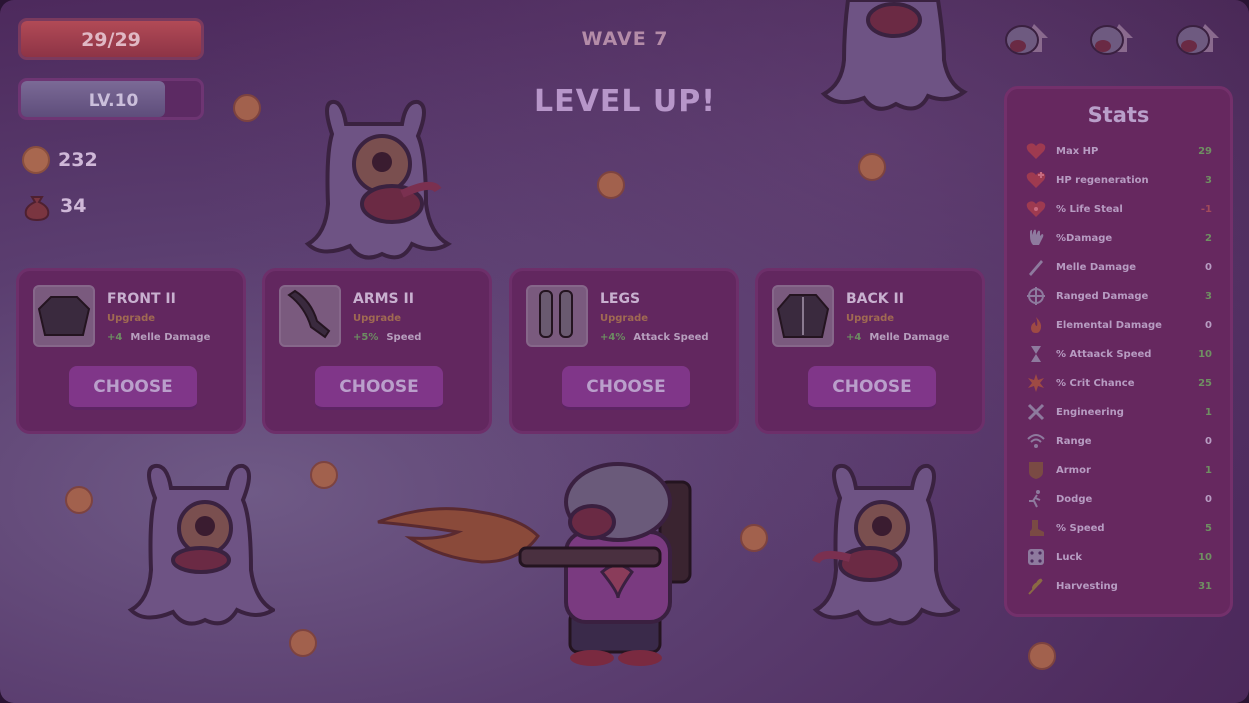  What do you see at coordinates (1080, 528) in the screenshot?
I see `stat-label: % Speed` at bounding box center [1080, 528].